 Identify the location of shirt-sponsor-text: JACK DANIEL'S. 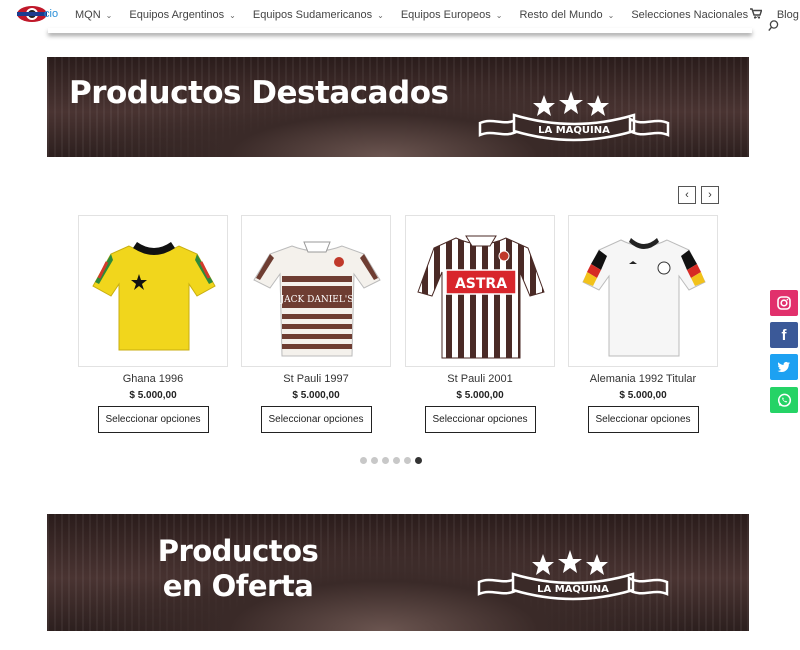
(317, 300).